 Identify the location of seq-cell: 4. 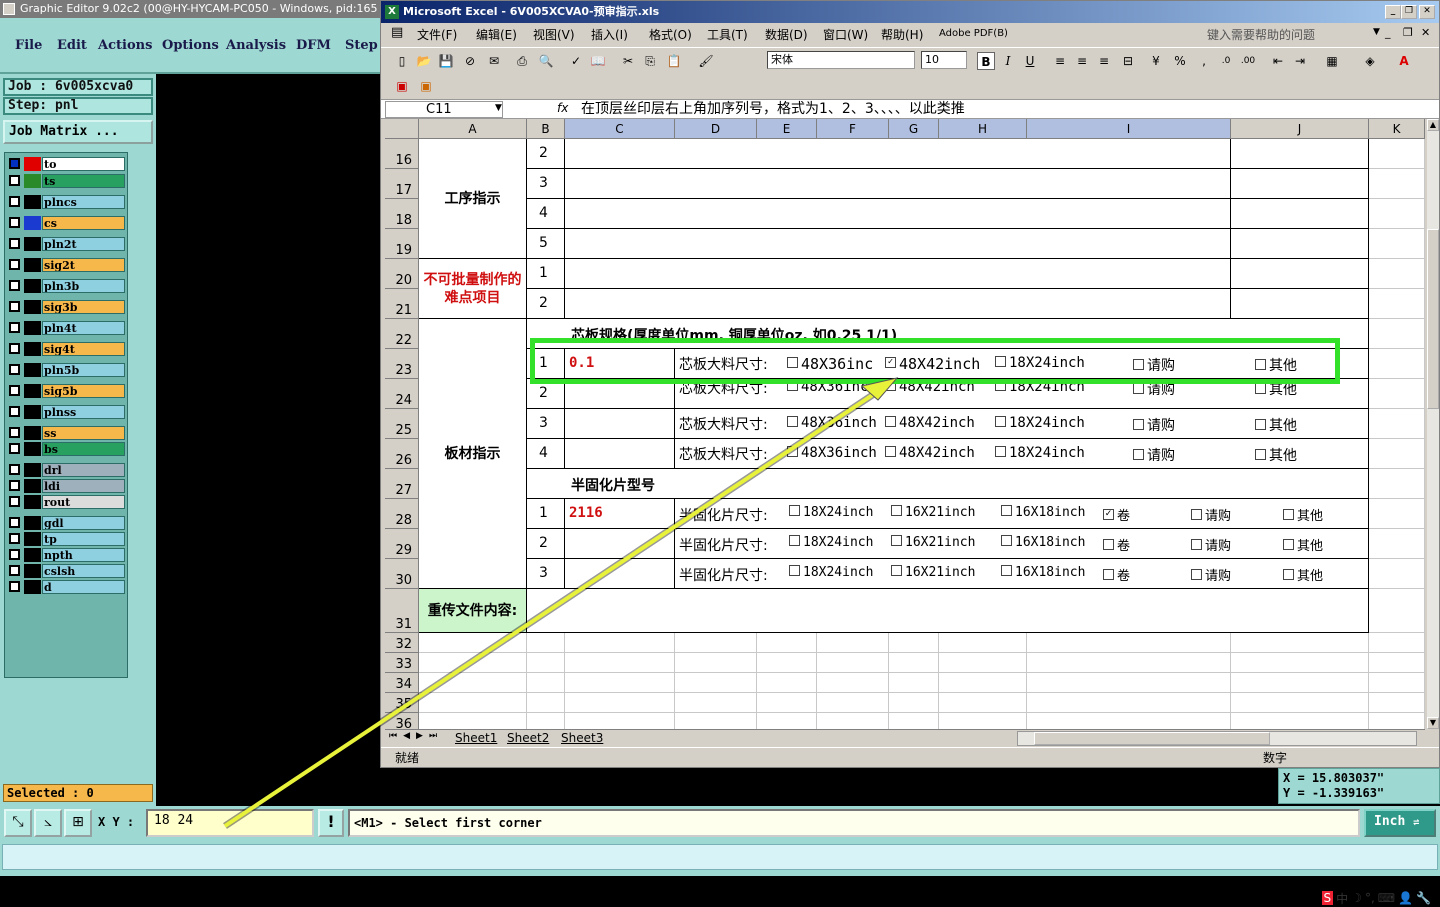
(546, 214).